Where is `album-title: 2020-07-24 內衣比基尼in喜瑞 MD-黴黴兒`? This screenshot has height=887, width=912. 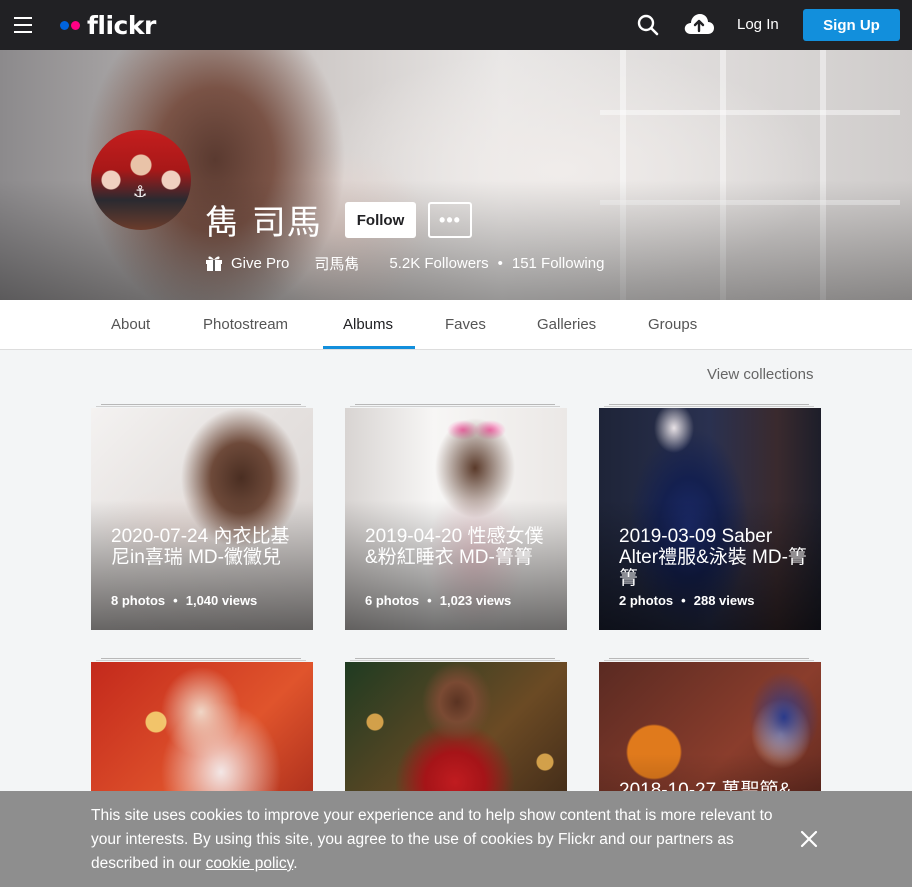
album-title: 2020-07-24 內衣比基尼in喜瑞 MD-黴黴兒 is located at coordinates (200, 547).